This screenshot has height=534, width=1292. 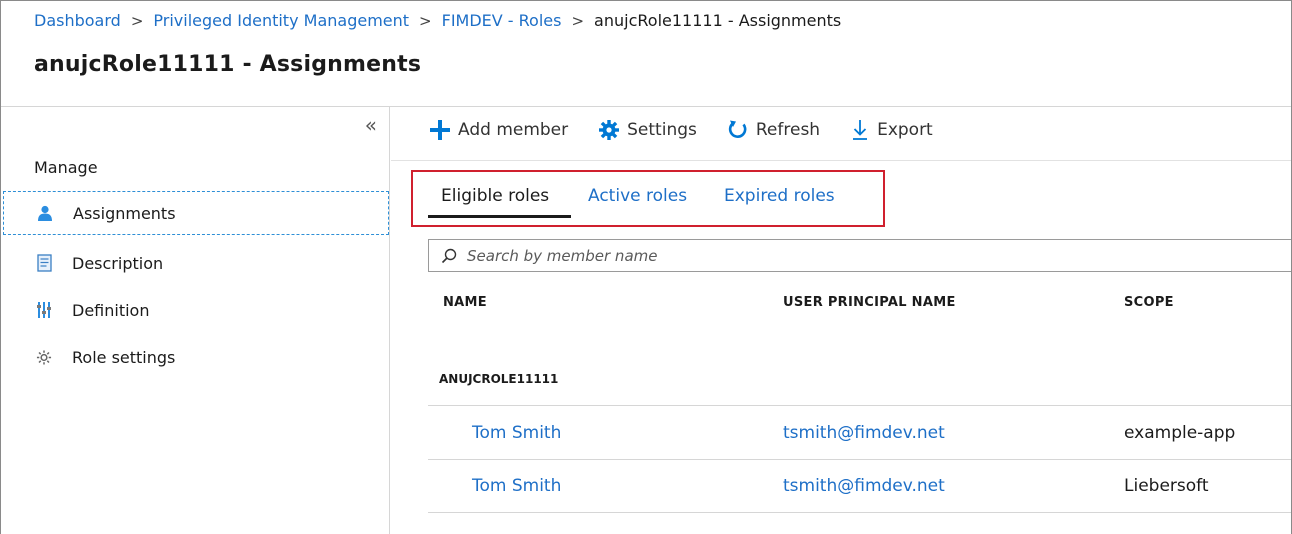 What do you see at coordinates (196, 213) in the screenshot?
I see `sidebar-item-assignments: Assignments` at bounding box center [196, 213].